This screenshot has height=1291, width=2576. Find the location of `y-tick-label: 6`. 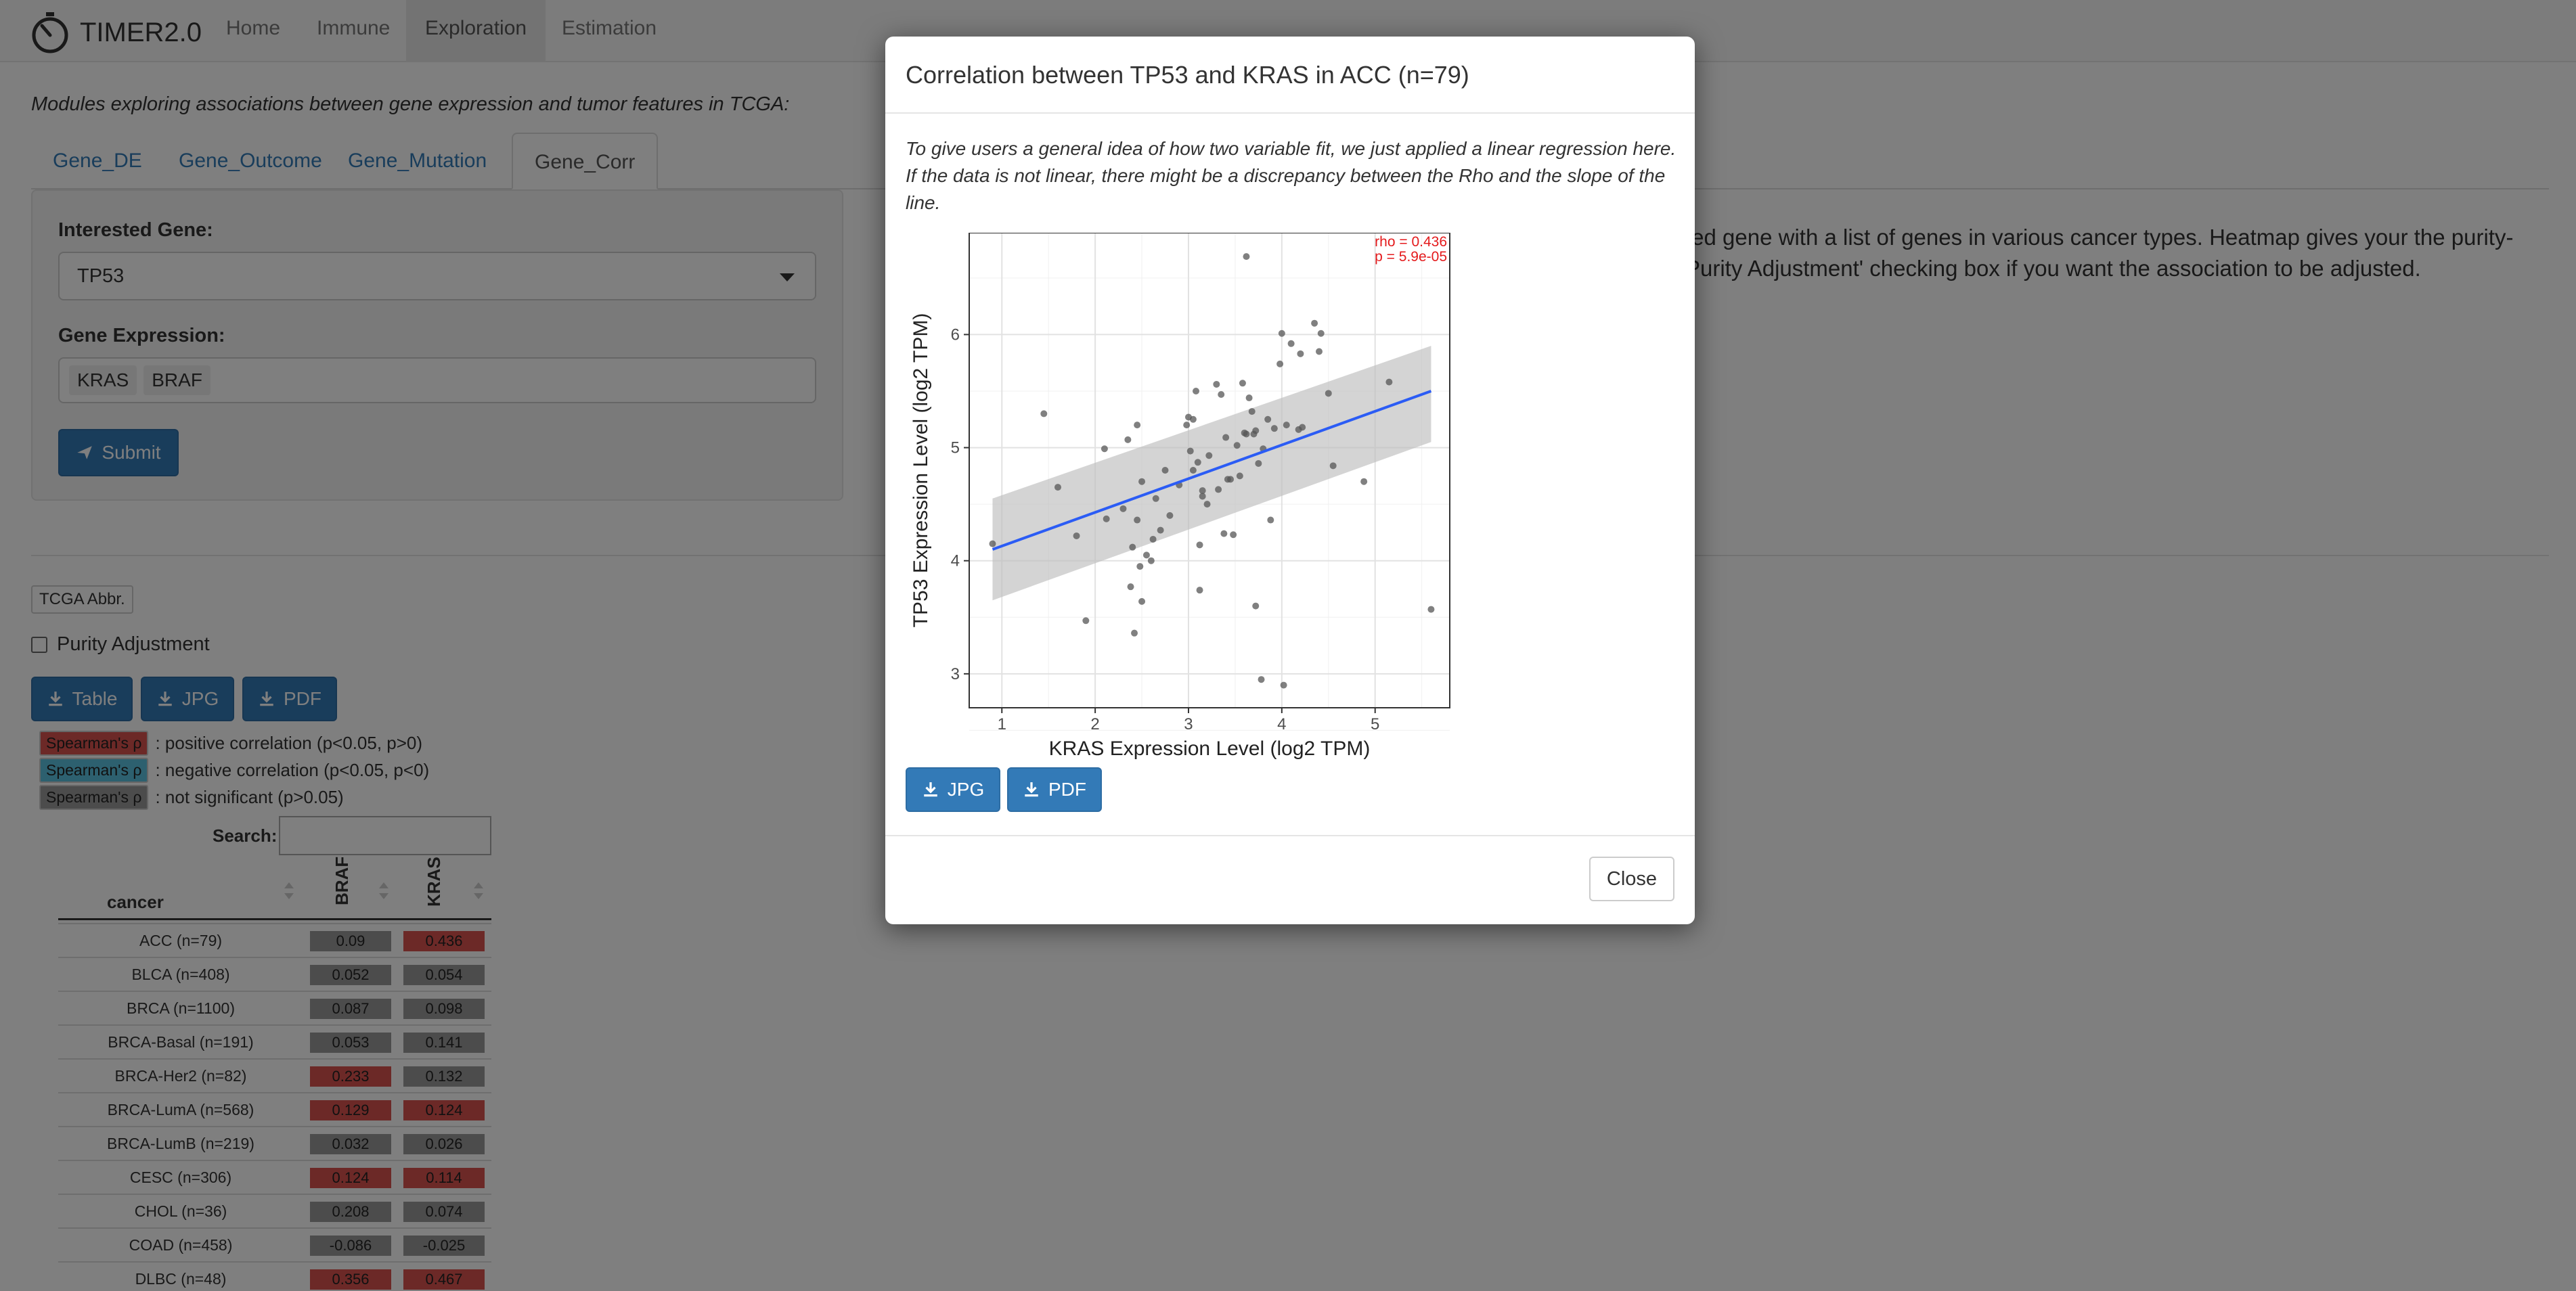

y-tick-label: 6 is located at coordinates (955, 334).